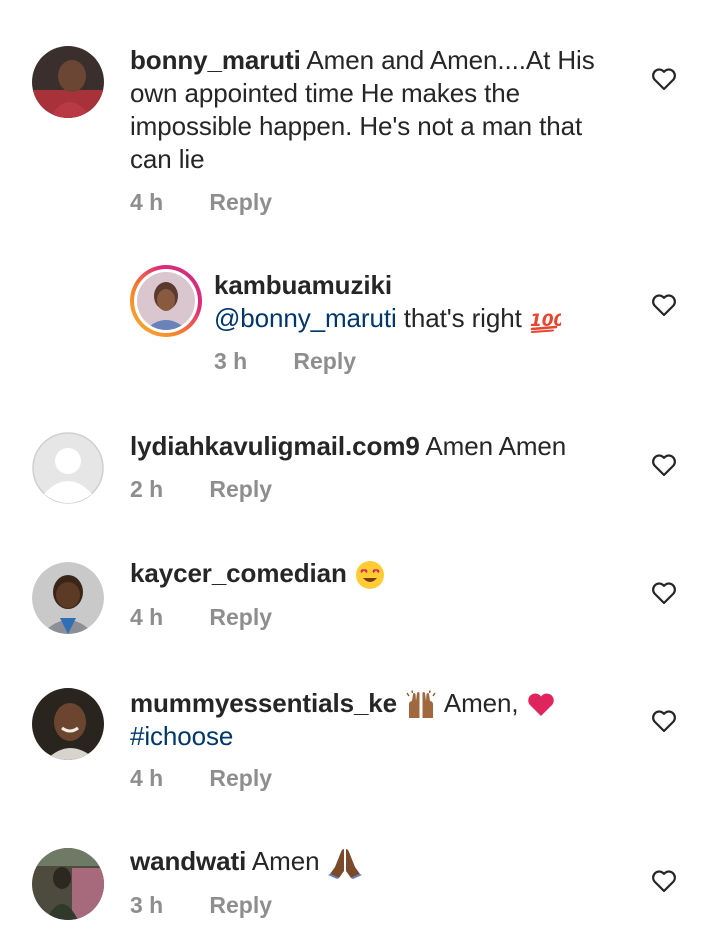 This screenshot has height=930, width=720. What do you see at coordinates (421, 704) in the screenshot?
I see `raising-hands-emoji` at bounding box center [421, 704].